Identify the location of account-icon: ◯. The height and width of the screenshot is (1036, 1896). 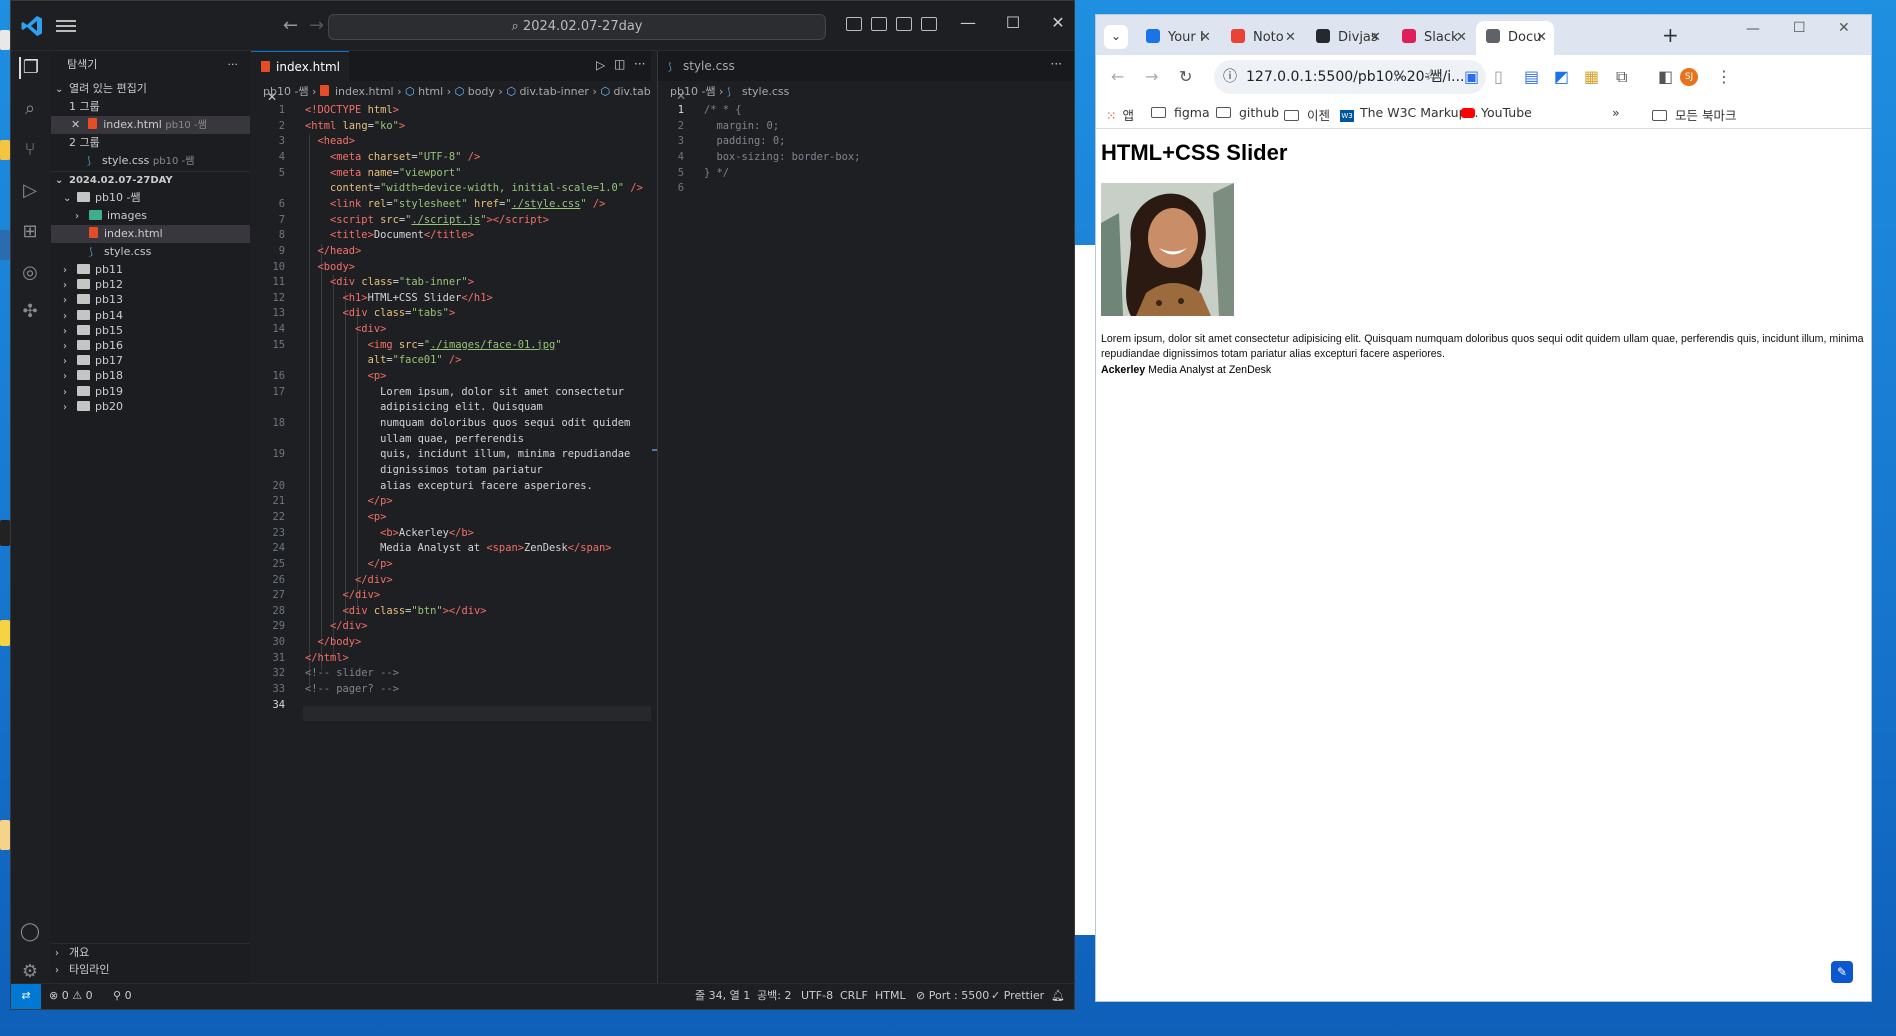
(30, 932).